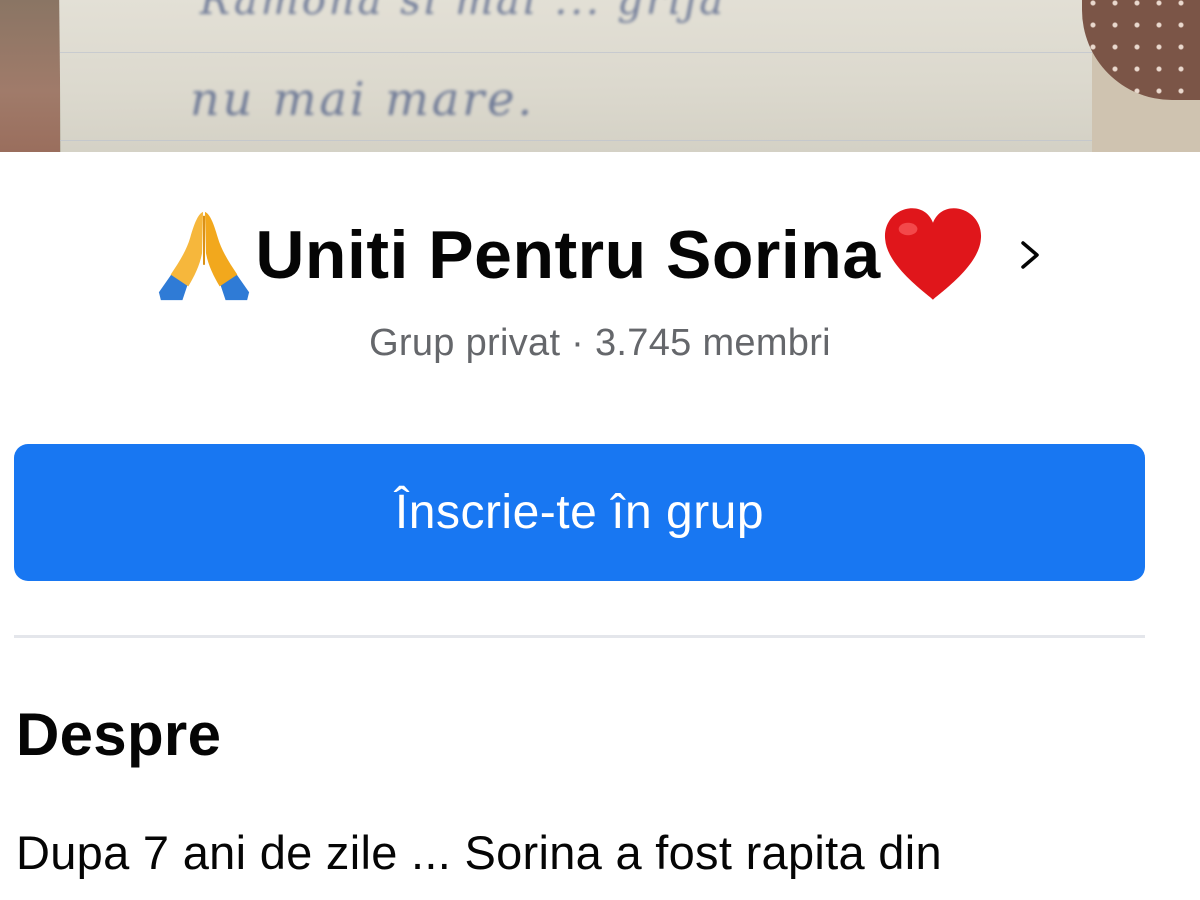 The width and height of the screenshot is (1200, 900). Describe the element at coordinates (204, 256) in the screenshot. I see `folded-hands-icon` at that location.